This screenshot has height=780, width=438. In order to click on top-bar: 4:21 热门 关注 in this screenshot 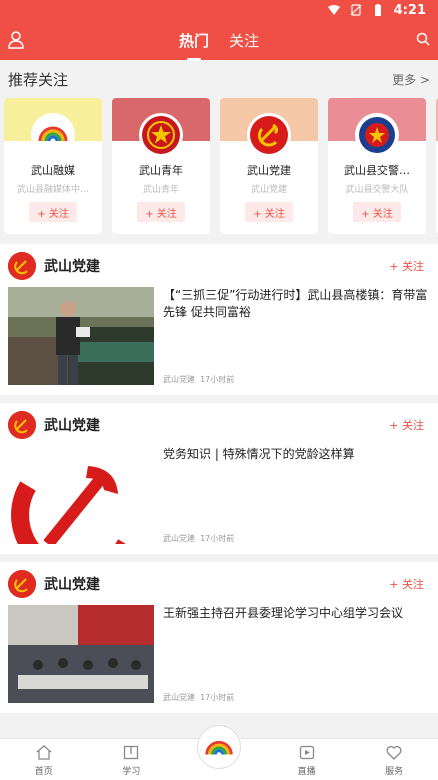, I will do `click(219, 30)`.